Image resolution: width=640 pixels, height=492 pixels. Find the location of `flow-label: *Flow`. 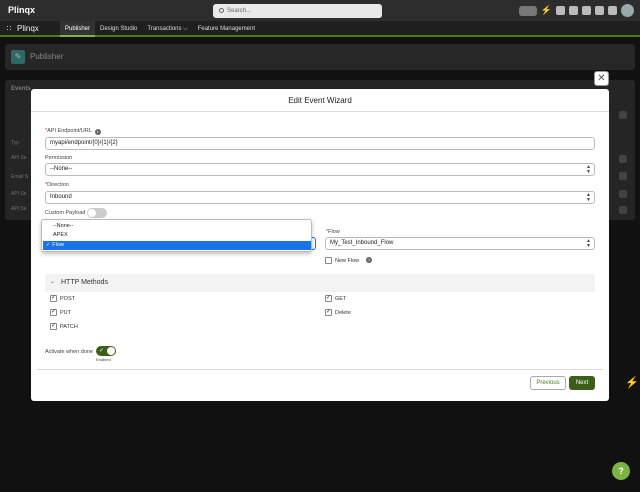

flow-label: *Flow is located at coordinates (333, 232).